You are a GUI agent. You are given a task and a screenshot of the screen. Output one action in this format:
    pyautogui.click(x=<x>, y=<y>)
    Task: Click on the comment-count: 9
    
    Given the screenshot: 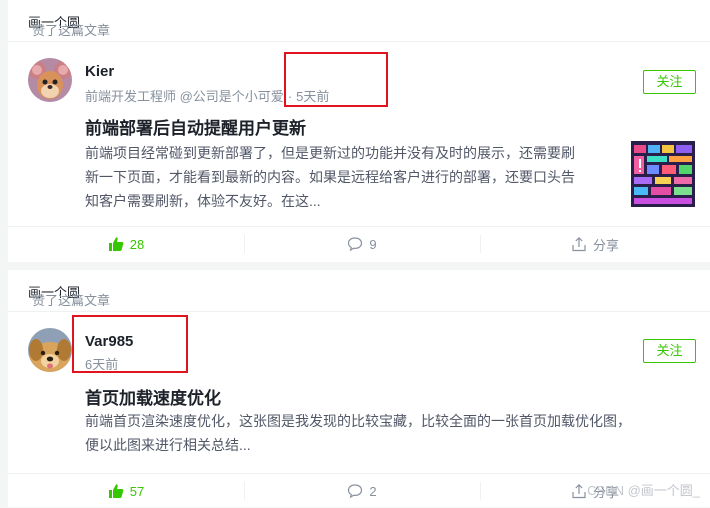 What is the action you would take?
    pyautogui.click(x=373, y=244)
    